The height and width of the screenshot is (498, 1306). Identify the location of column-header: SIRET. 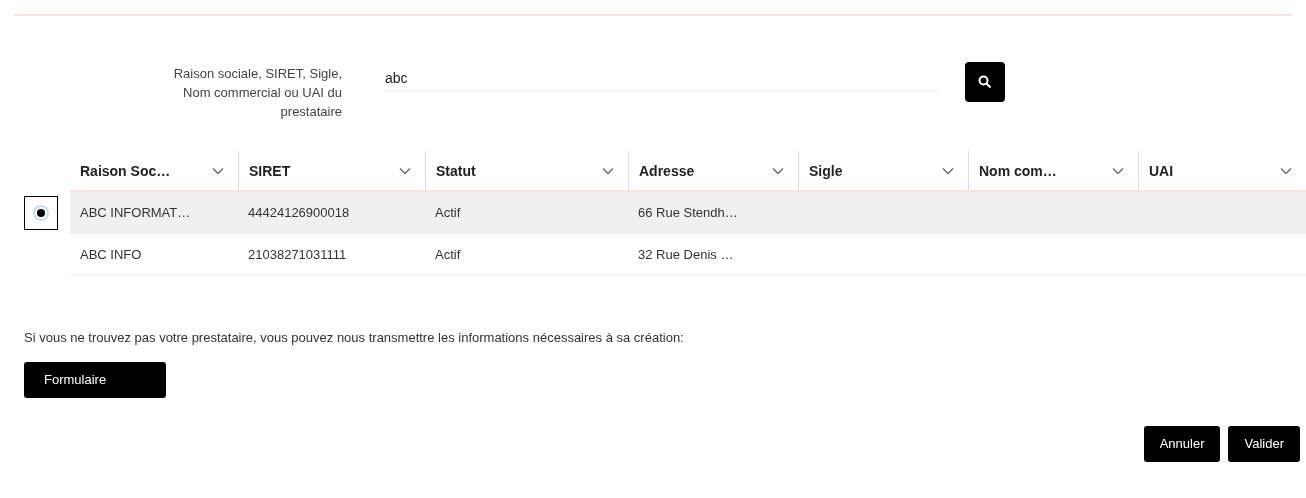
(270, 171).